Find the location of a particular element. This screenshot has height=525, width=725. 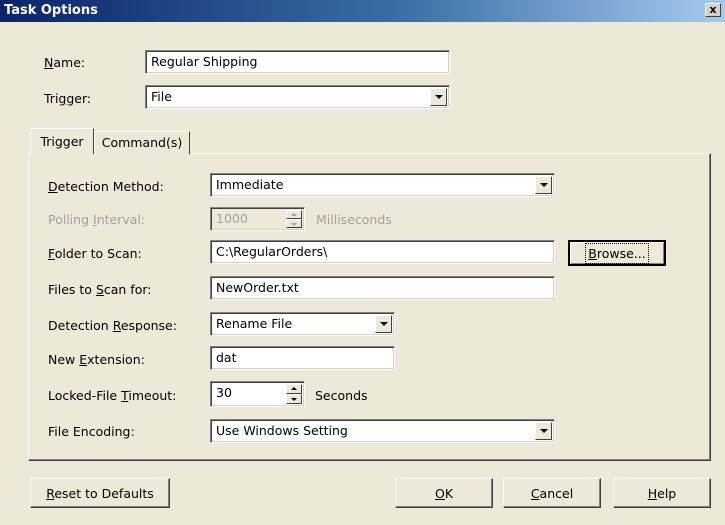

trigger-label: Trigger: is located at coordinates (68, 98).